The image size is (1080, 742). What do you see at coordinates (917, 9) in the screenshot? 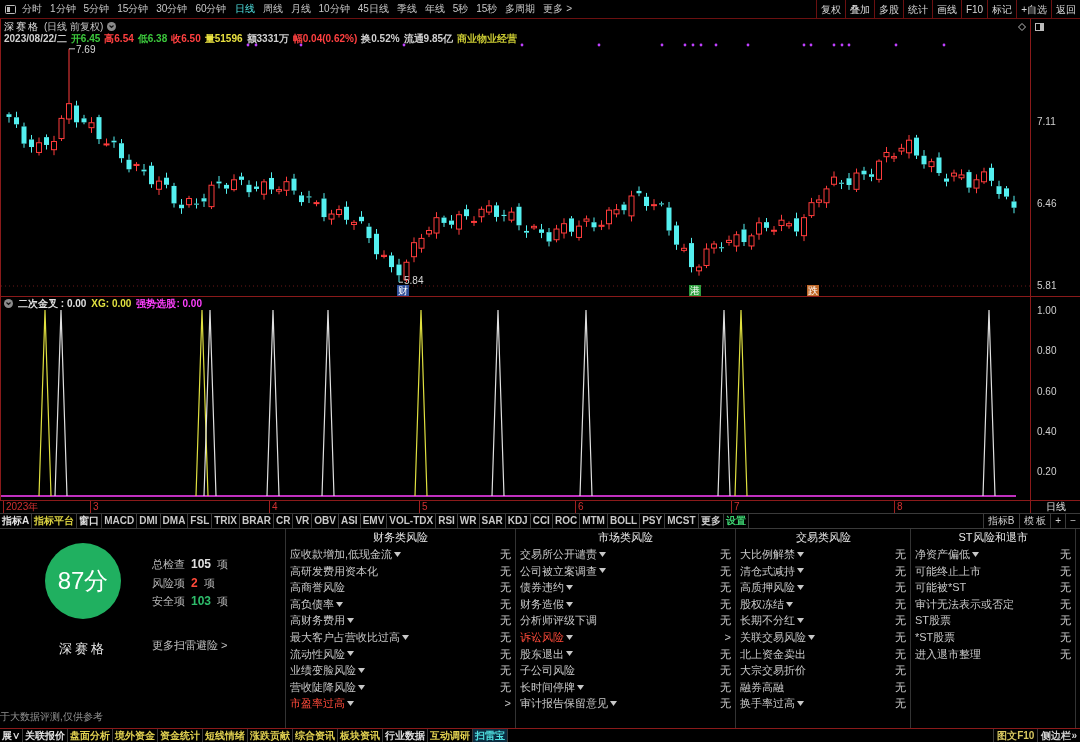
I see `toolbar-button: 统计` at bounding box center [917, 9].